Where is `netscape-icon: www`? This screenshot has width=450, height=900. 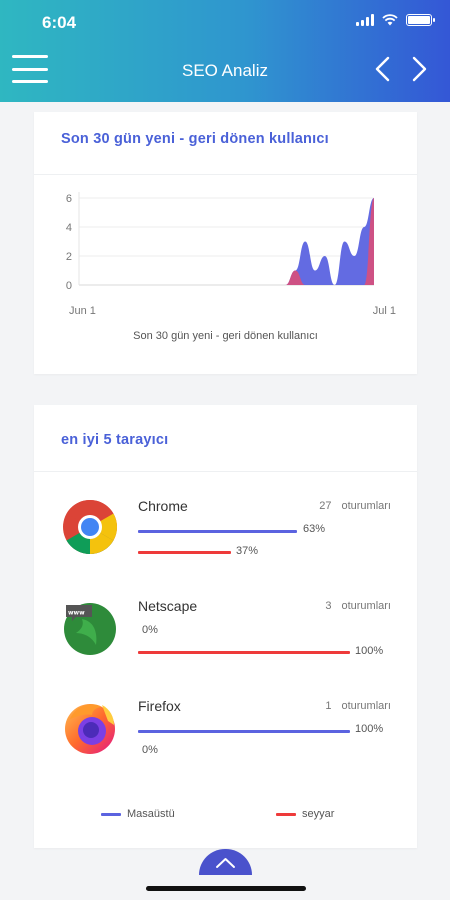
netscape-icon: www is located at coordinates (90, 629).